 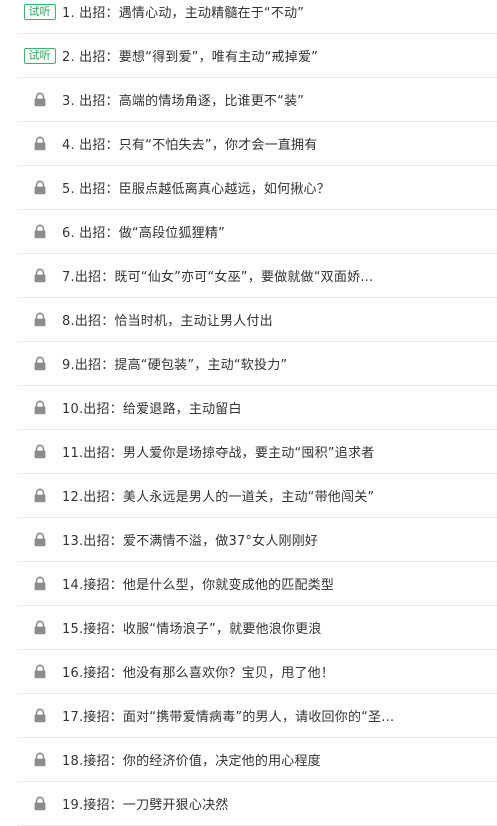 I want to click on lesson-title: 2. 出招：要想“得到爱”，唯有主动“戒掉爱”, so click(x=190, y=55).